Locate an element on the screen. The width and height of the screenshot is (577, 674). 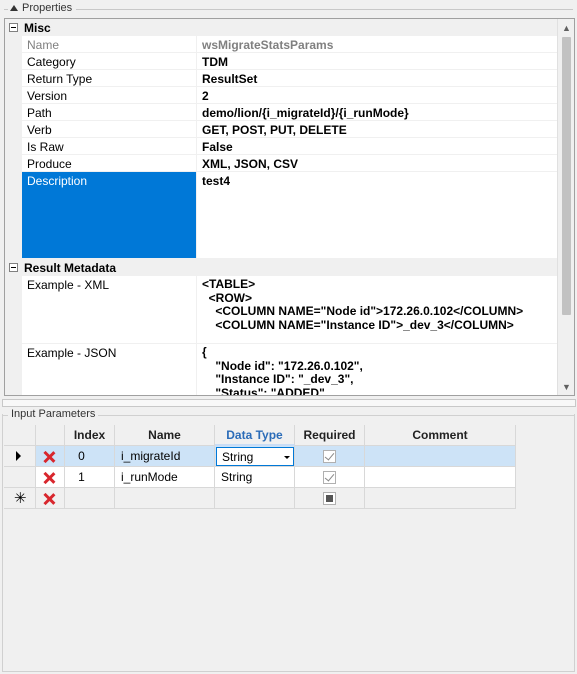
category-label: Misc is located at coordinates (37, 27).